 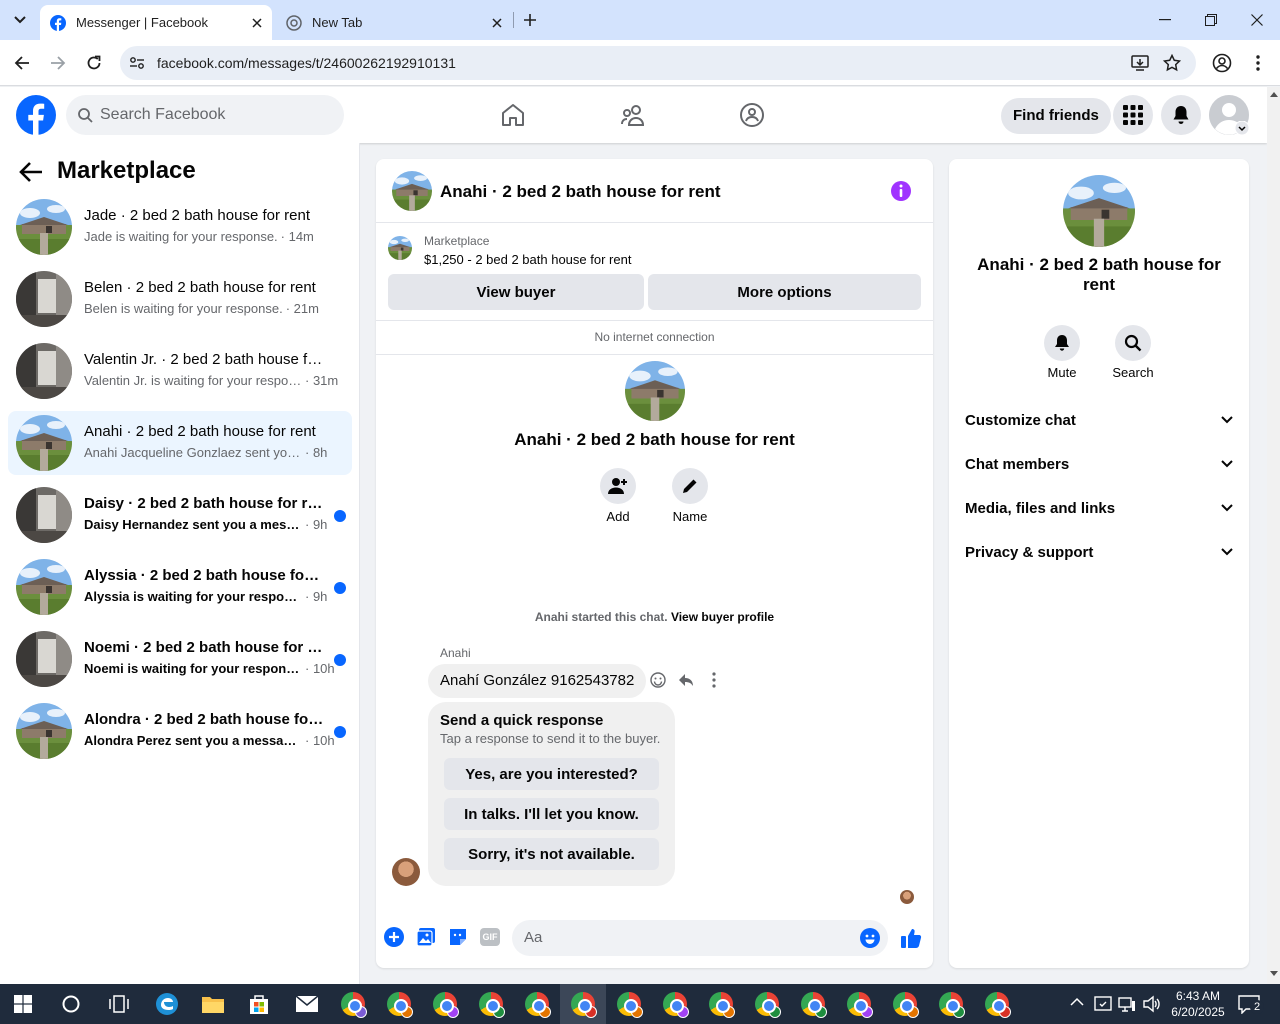 What do you see at coordinates (1211, 20) in the screenshot?
I see `restore-button` at bounding box center [1211, 20].